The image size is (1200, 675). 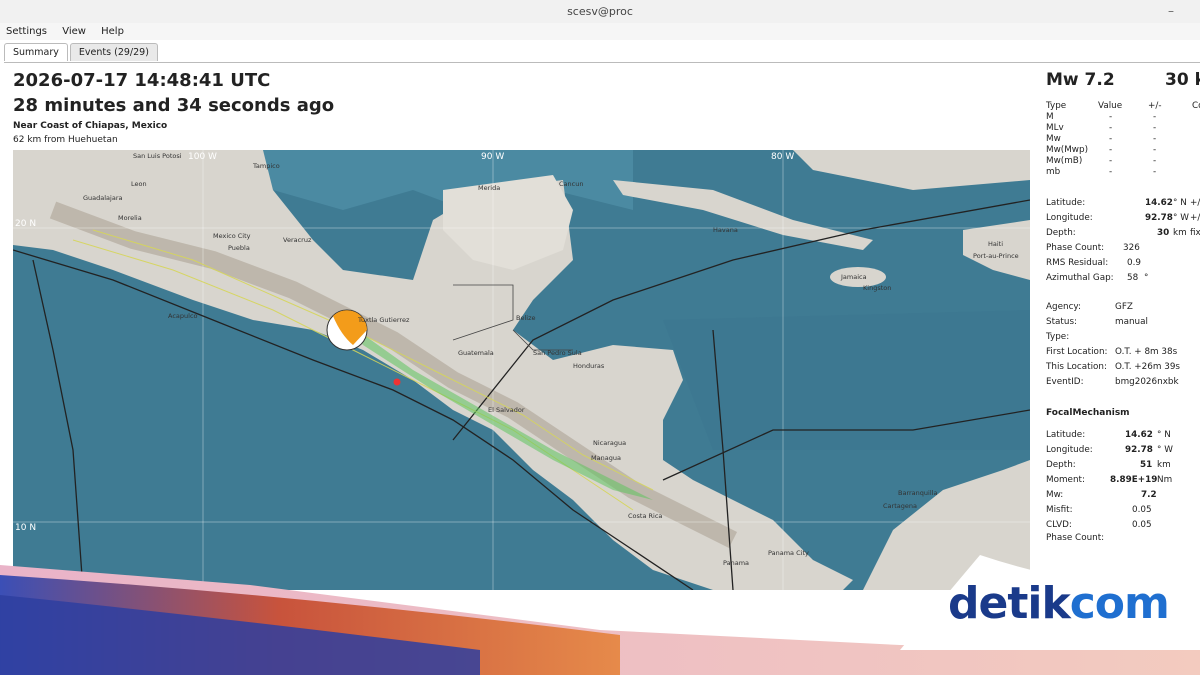 What do you see at coordinates (1077, 263) in the screenshot?
I see `origin-label: RMS Residual:` at bounding box center [1077, 263].